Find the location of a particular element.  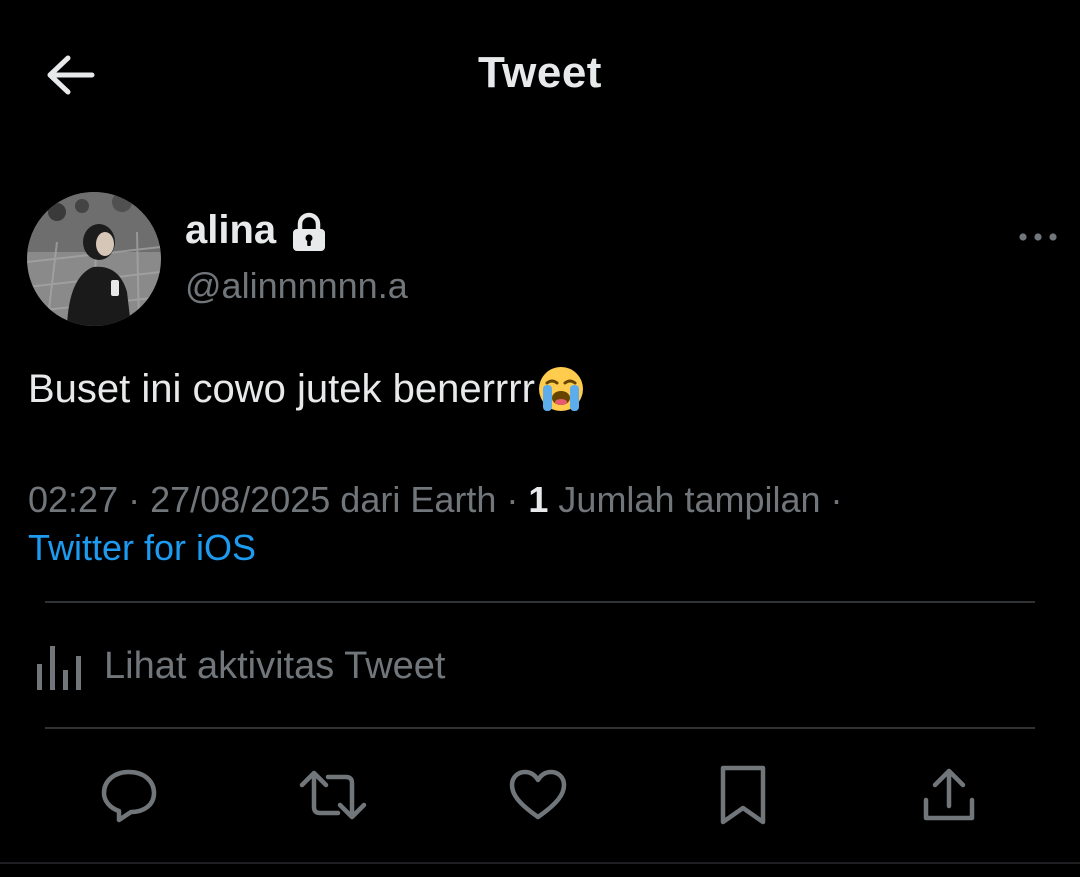

tweet-action-bar is located at coordinates (540, 795).